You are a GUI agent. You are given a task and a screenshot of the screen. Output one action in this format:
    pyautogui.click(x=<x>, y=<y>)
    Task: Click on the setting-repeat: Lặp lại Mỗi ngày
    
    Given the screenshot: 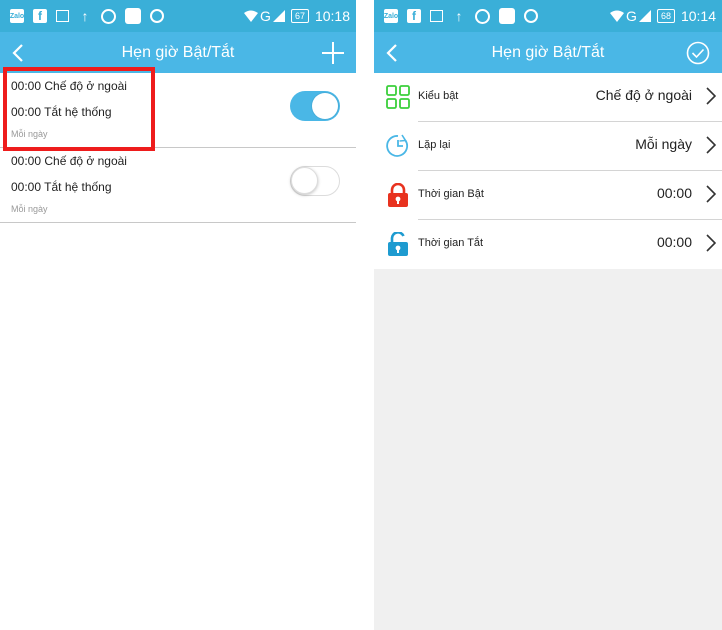 What is the action you would take?
    pyautogui.click(x=548, y=146)
    